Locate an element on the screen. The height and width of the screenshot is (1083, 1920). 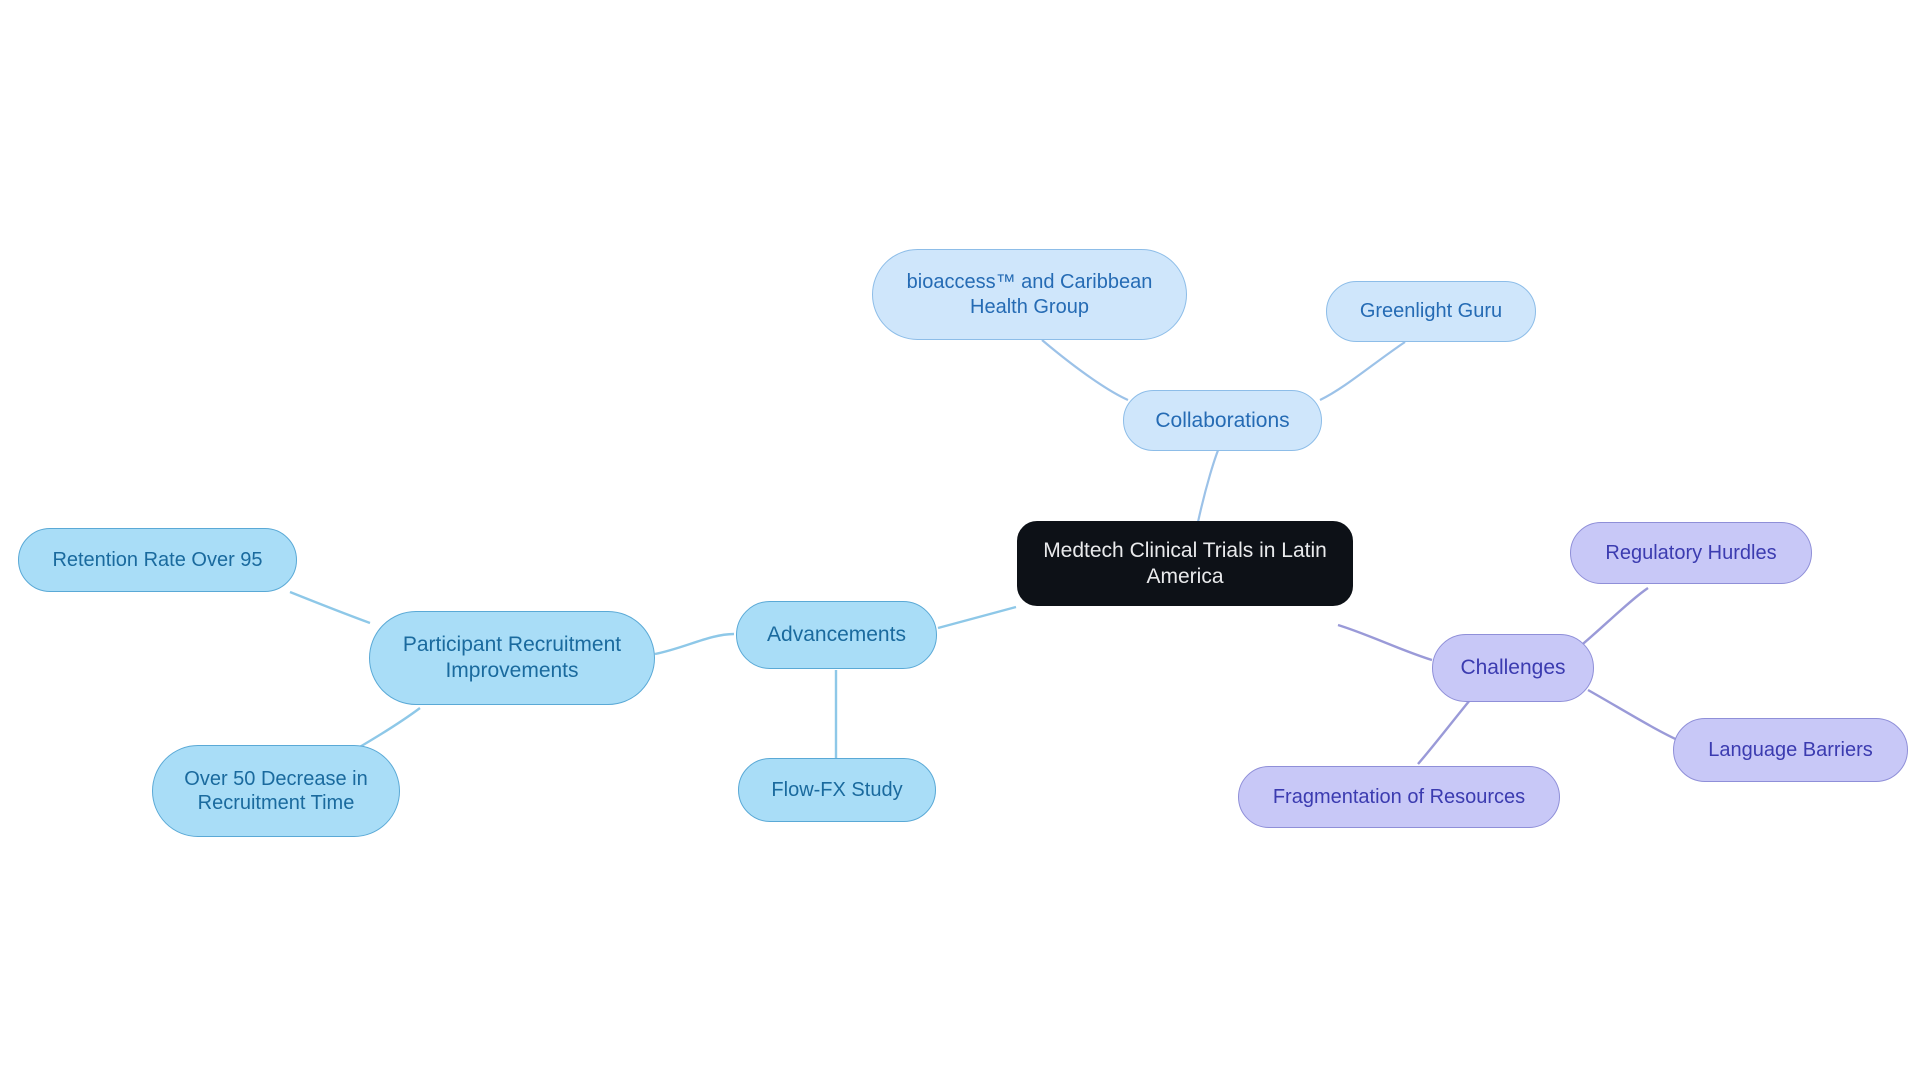
node-recruitment-time-decrease: Over 50 Decrease in Recruitment Time is located at coordinates (276, 791).